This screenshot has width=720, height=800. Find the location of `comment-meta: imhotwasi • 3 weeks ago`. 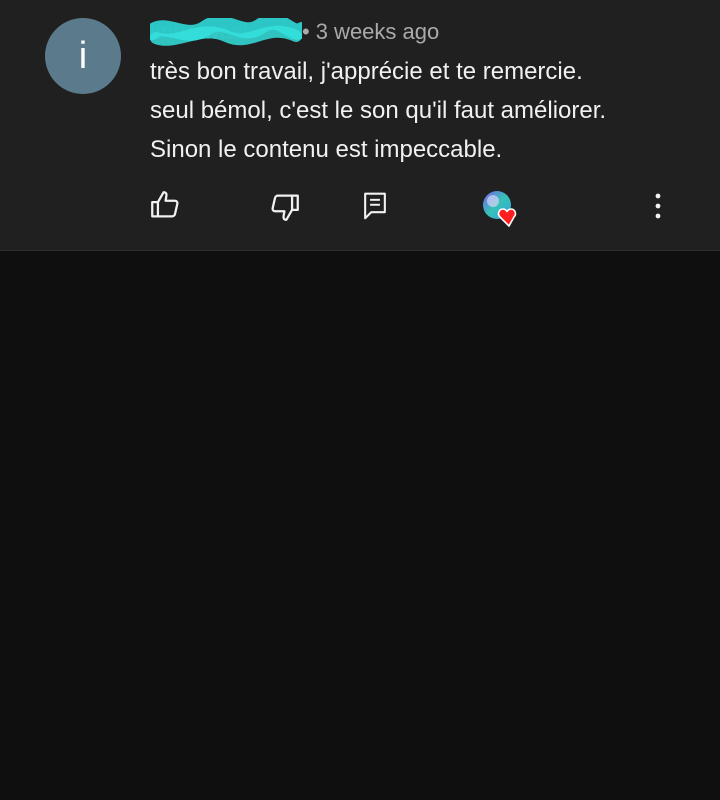

comment-meta: imhotwasi • 3 weeks ago is located at coordinates (294, 32).